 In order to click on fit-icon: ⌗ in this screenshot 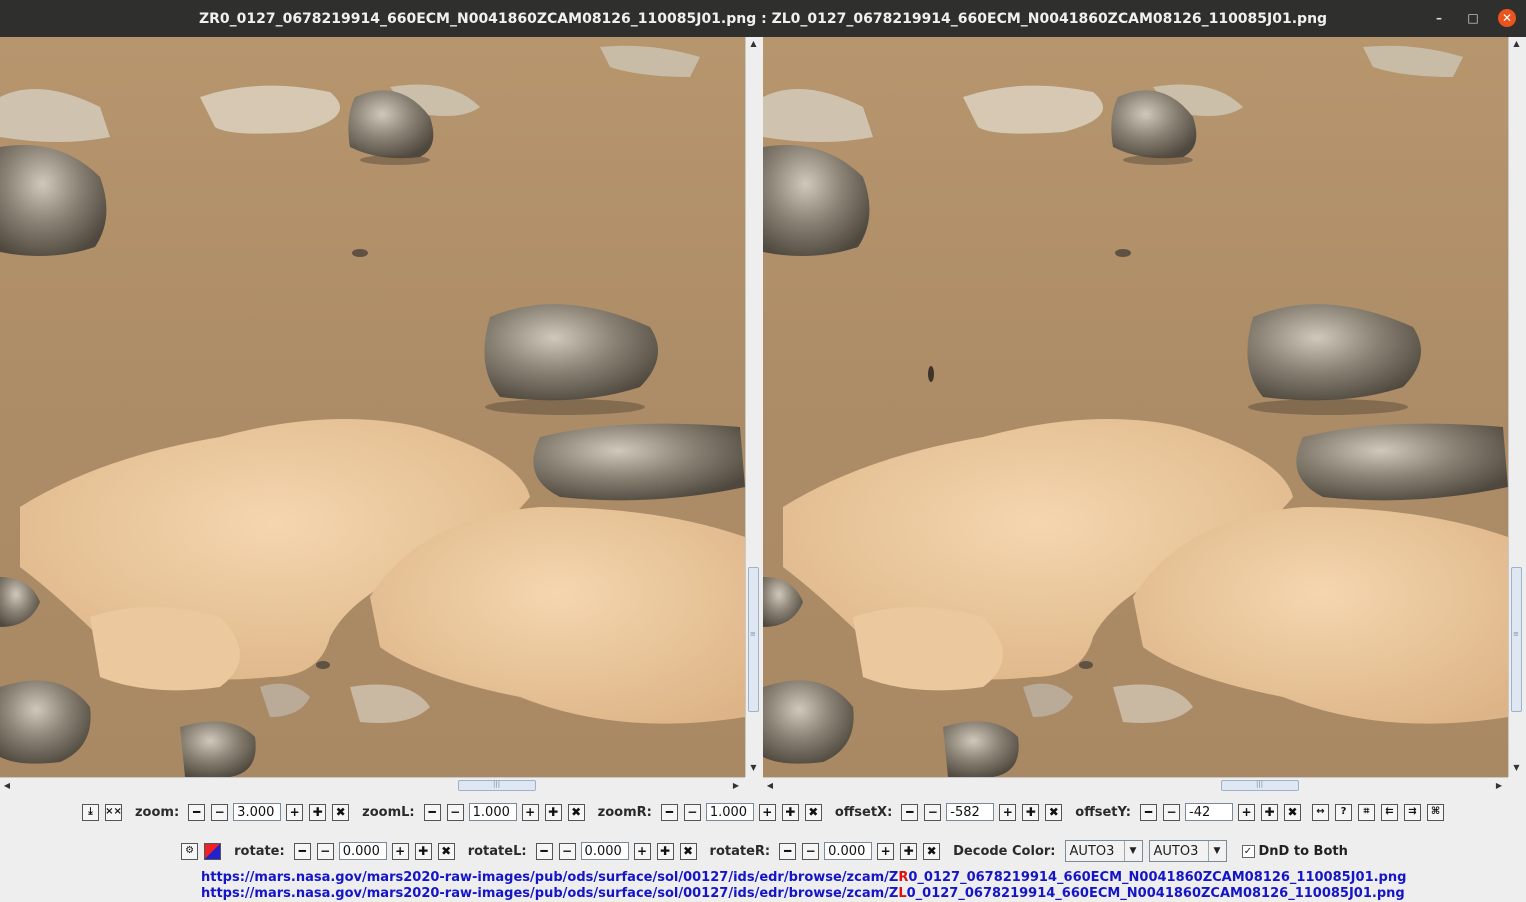, I will do `click(1366, 812)`.